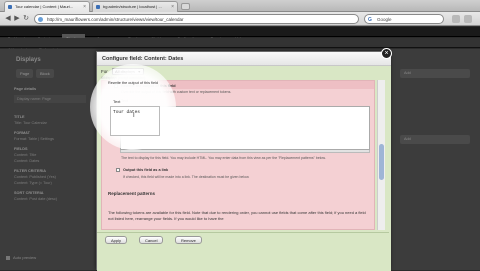  Describe the element at coordinates (50, 199) in the screenshot. I see `sidebar-link: Content: Post date (desc)` at that location.